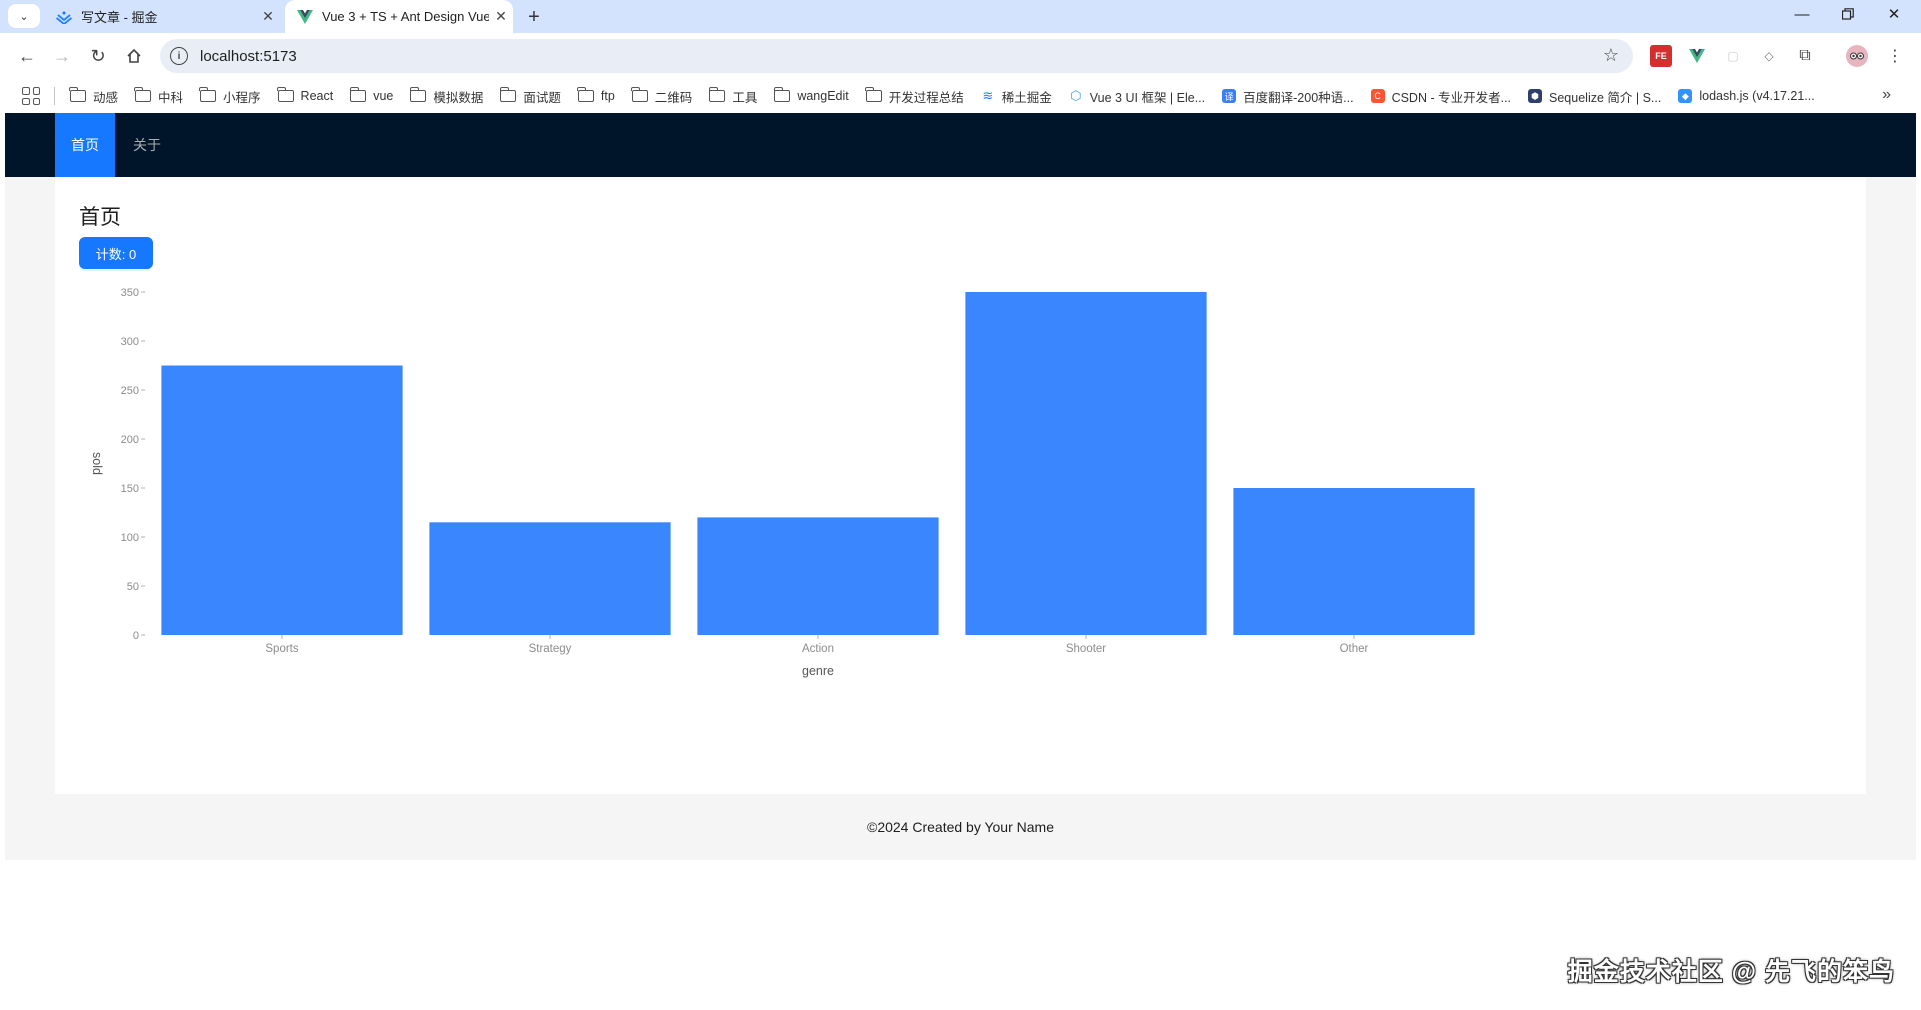  Describe the element at coordinates (130, 440) in the screenshot. I see `y-tick-label: 200` at that location.